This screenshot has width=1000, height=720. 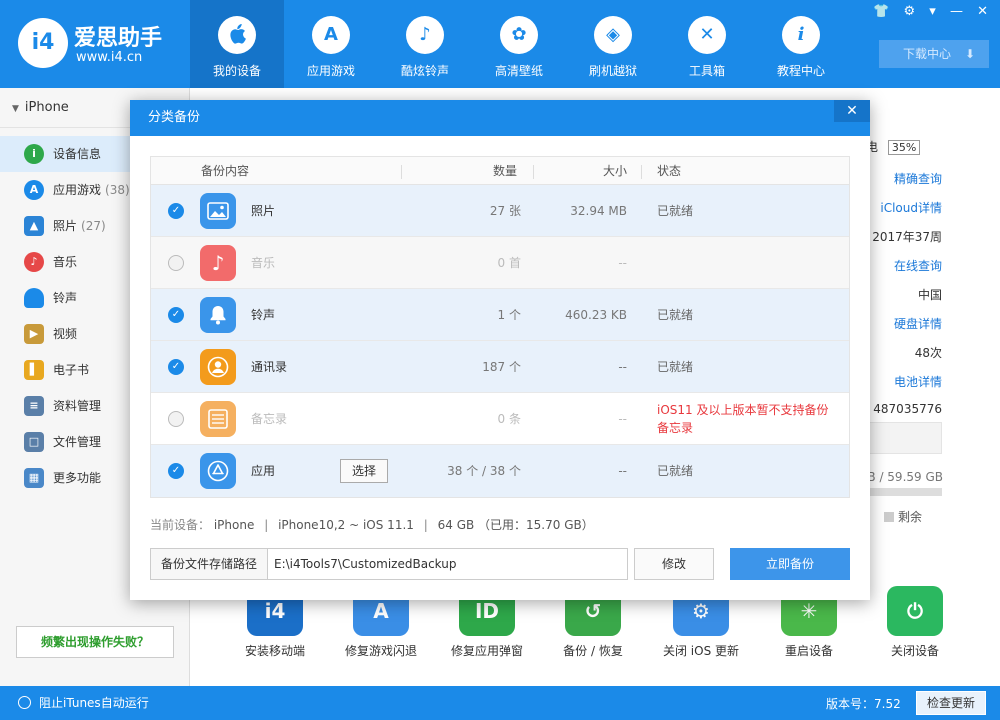 What do you see at coordinates (929, 295) in the screenshot?
I see `sales-region: 中国` at bounding box center [929, 295].